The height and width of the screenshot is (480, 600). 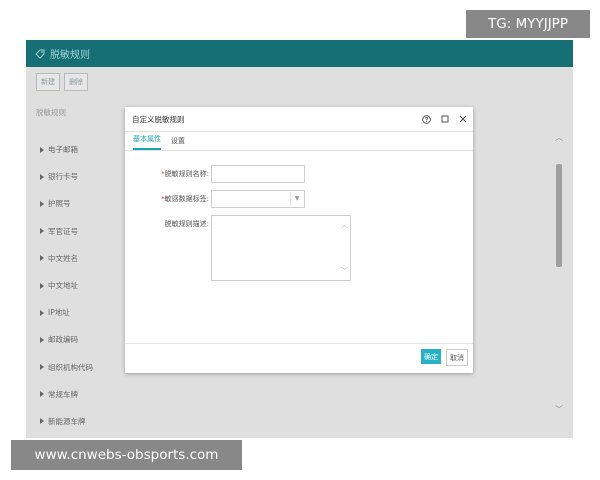 What do you see at coordinates (258, 199) in the screenshot?
I see `sensitive-tag-select: ▼` at bounding box center [258, 199].